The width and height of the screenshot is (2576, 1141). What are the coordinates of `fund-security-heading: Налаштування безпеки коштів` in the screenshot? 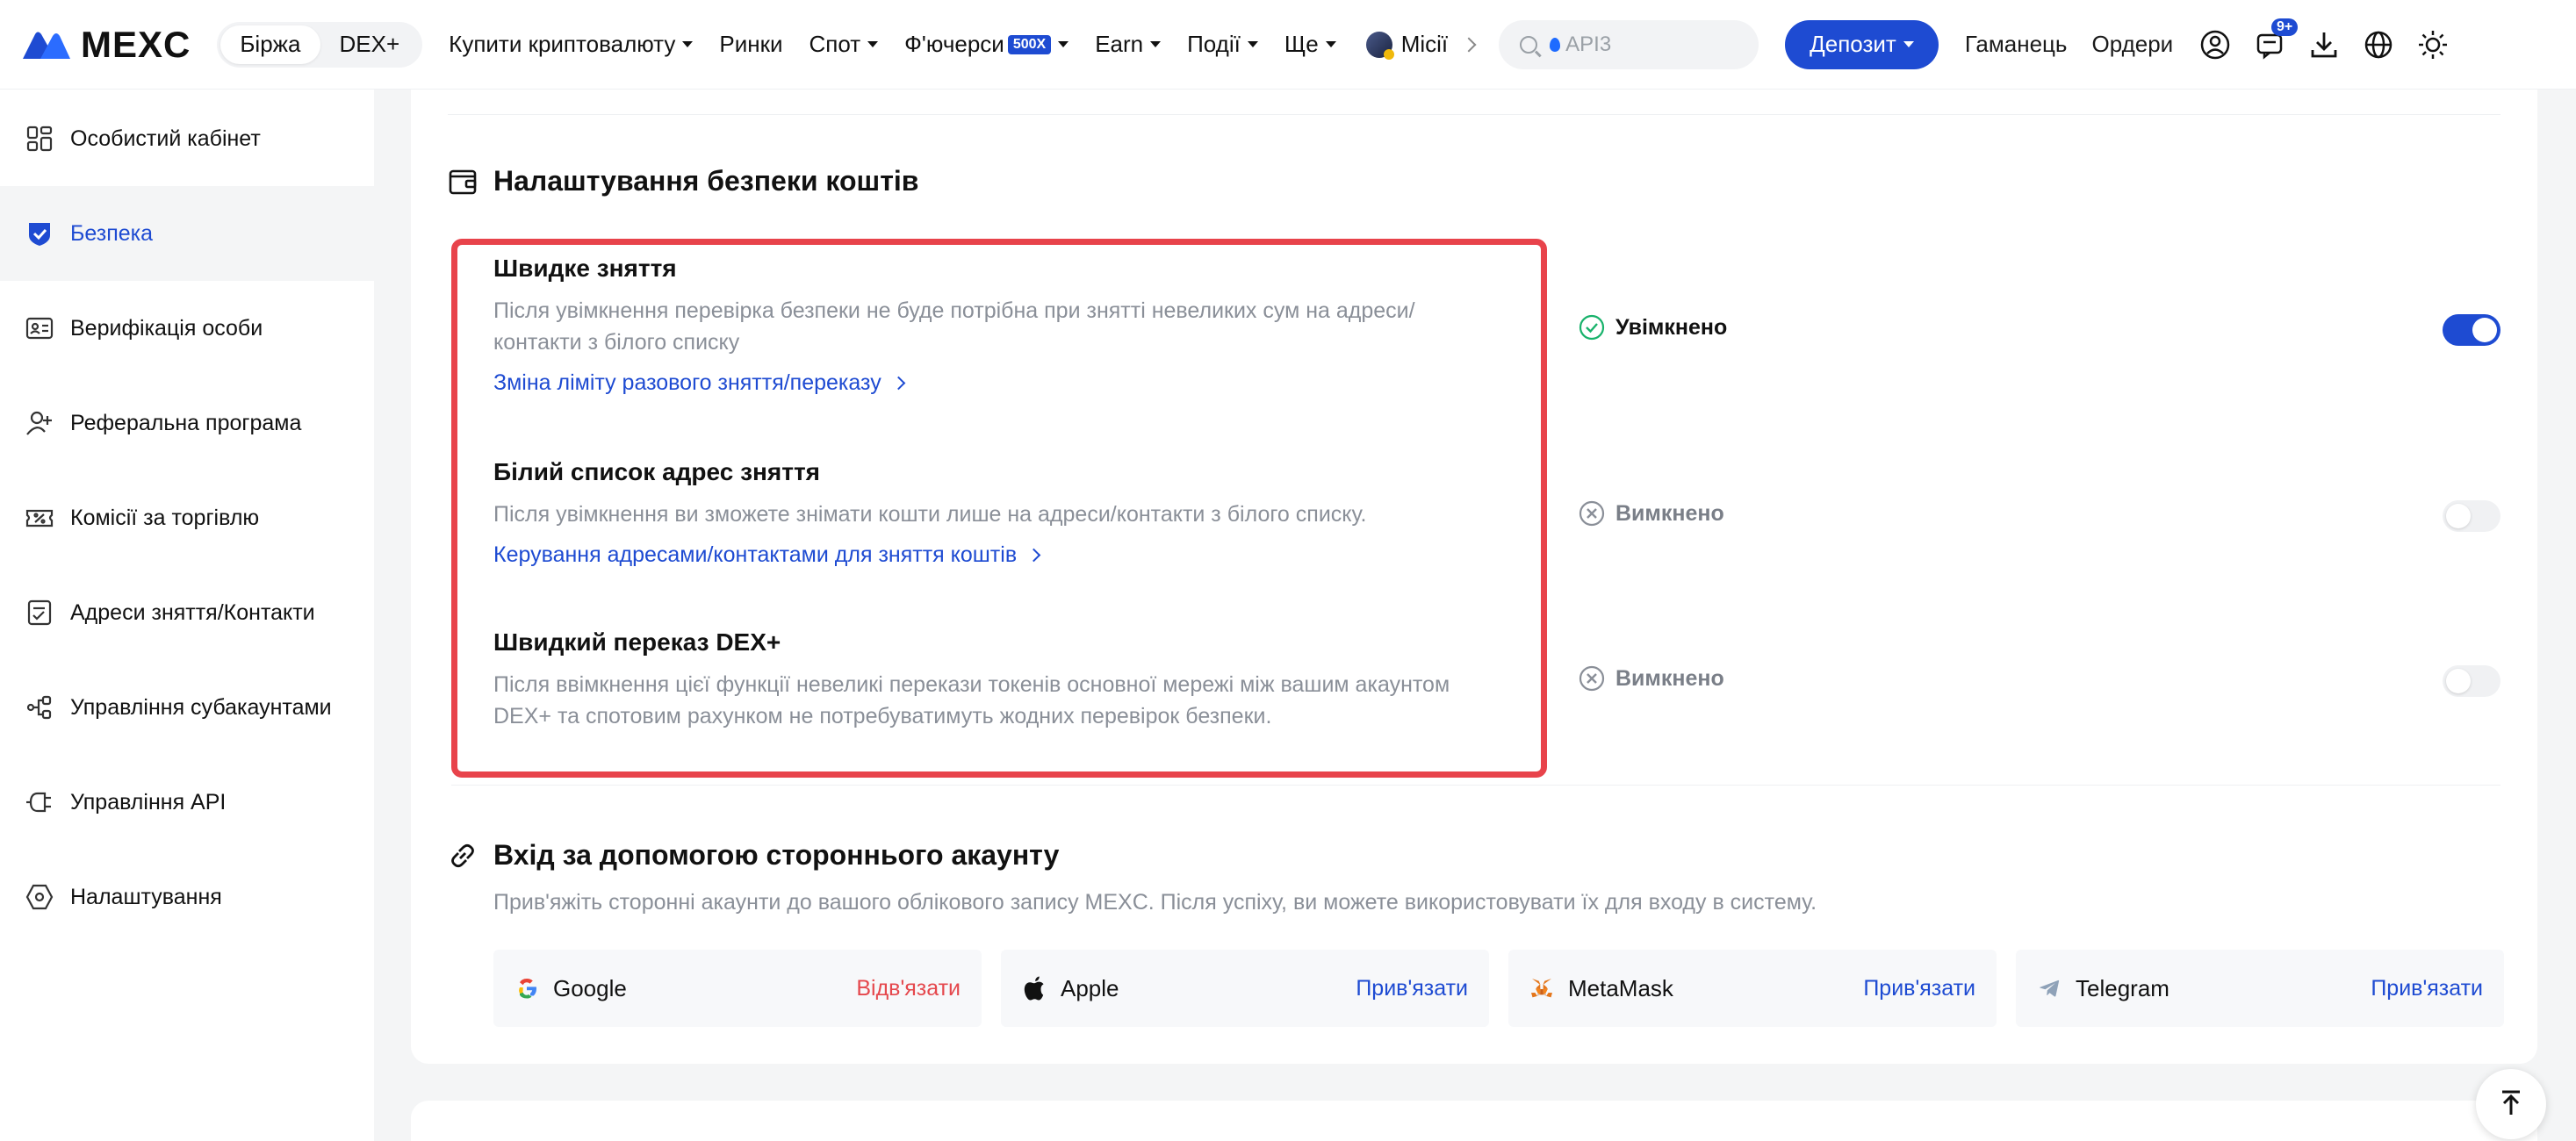 It's located at (683, 181).